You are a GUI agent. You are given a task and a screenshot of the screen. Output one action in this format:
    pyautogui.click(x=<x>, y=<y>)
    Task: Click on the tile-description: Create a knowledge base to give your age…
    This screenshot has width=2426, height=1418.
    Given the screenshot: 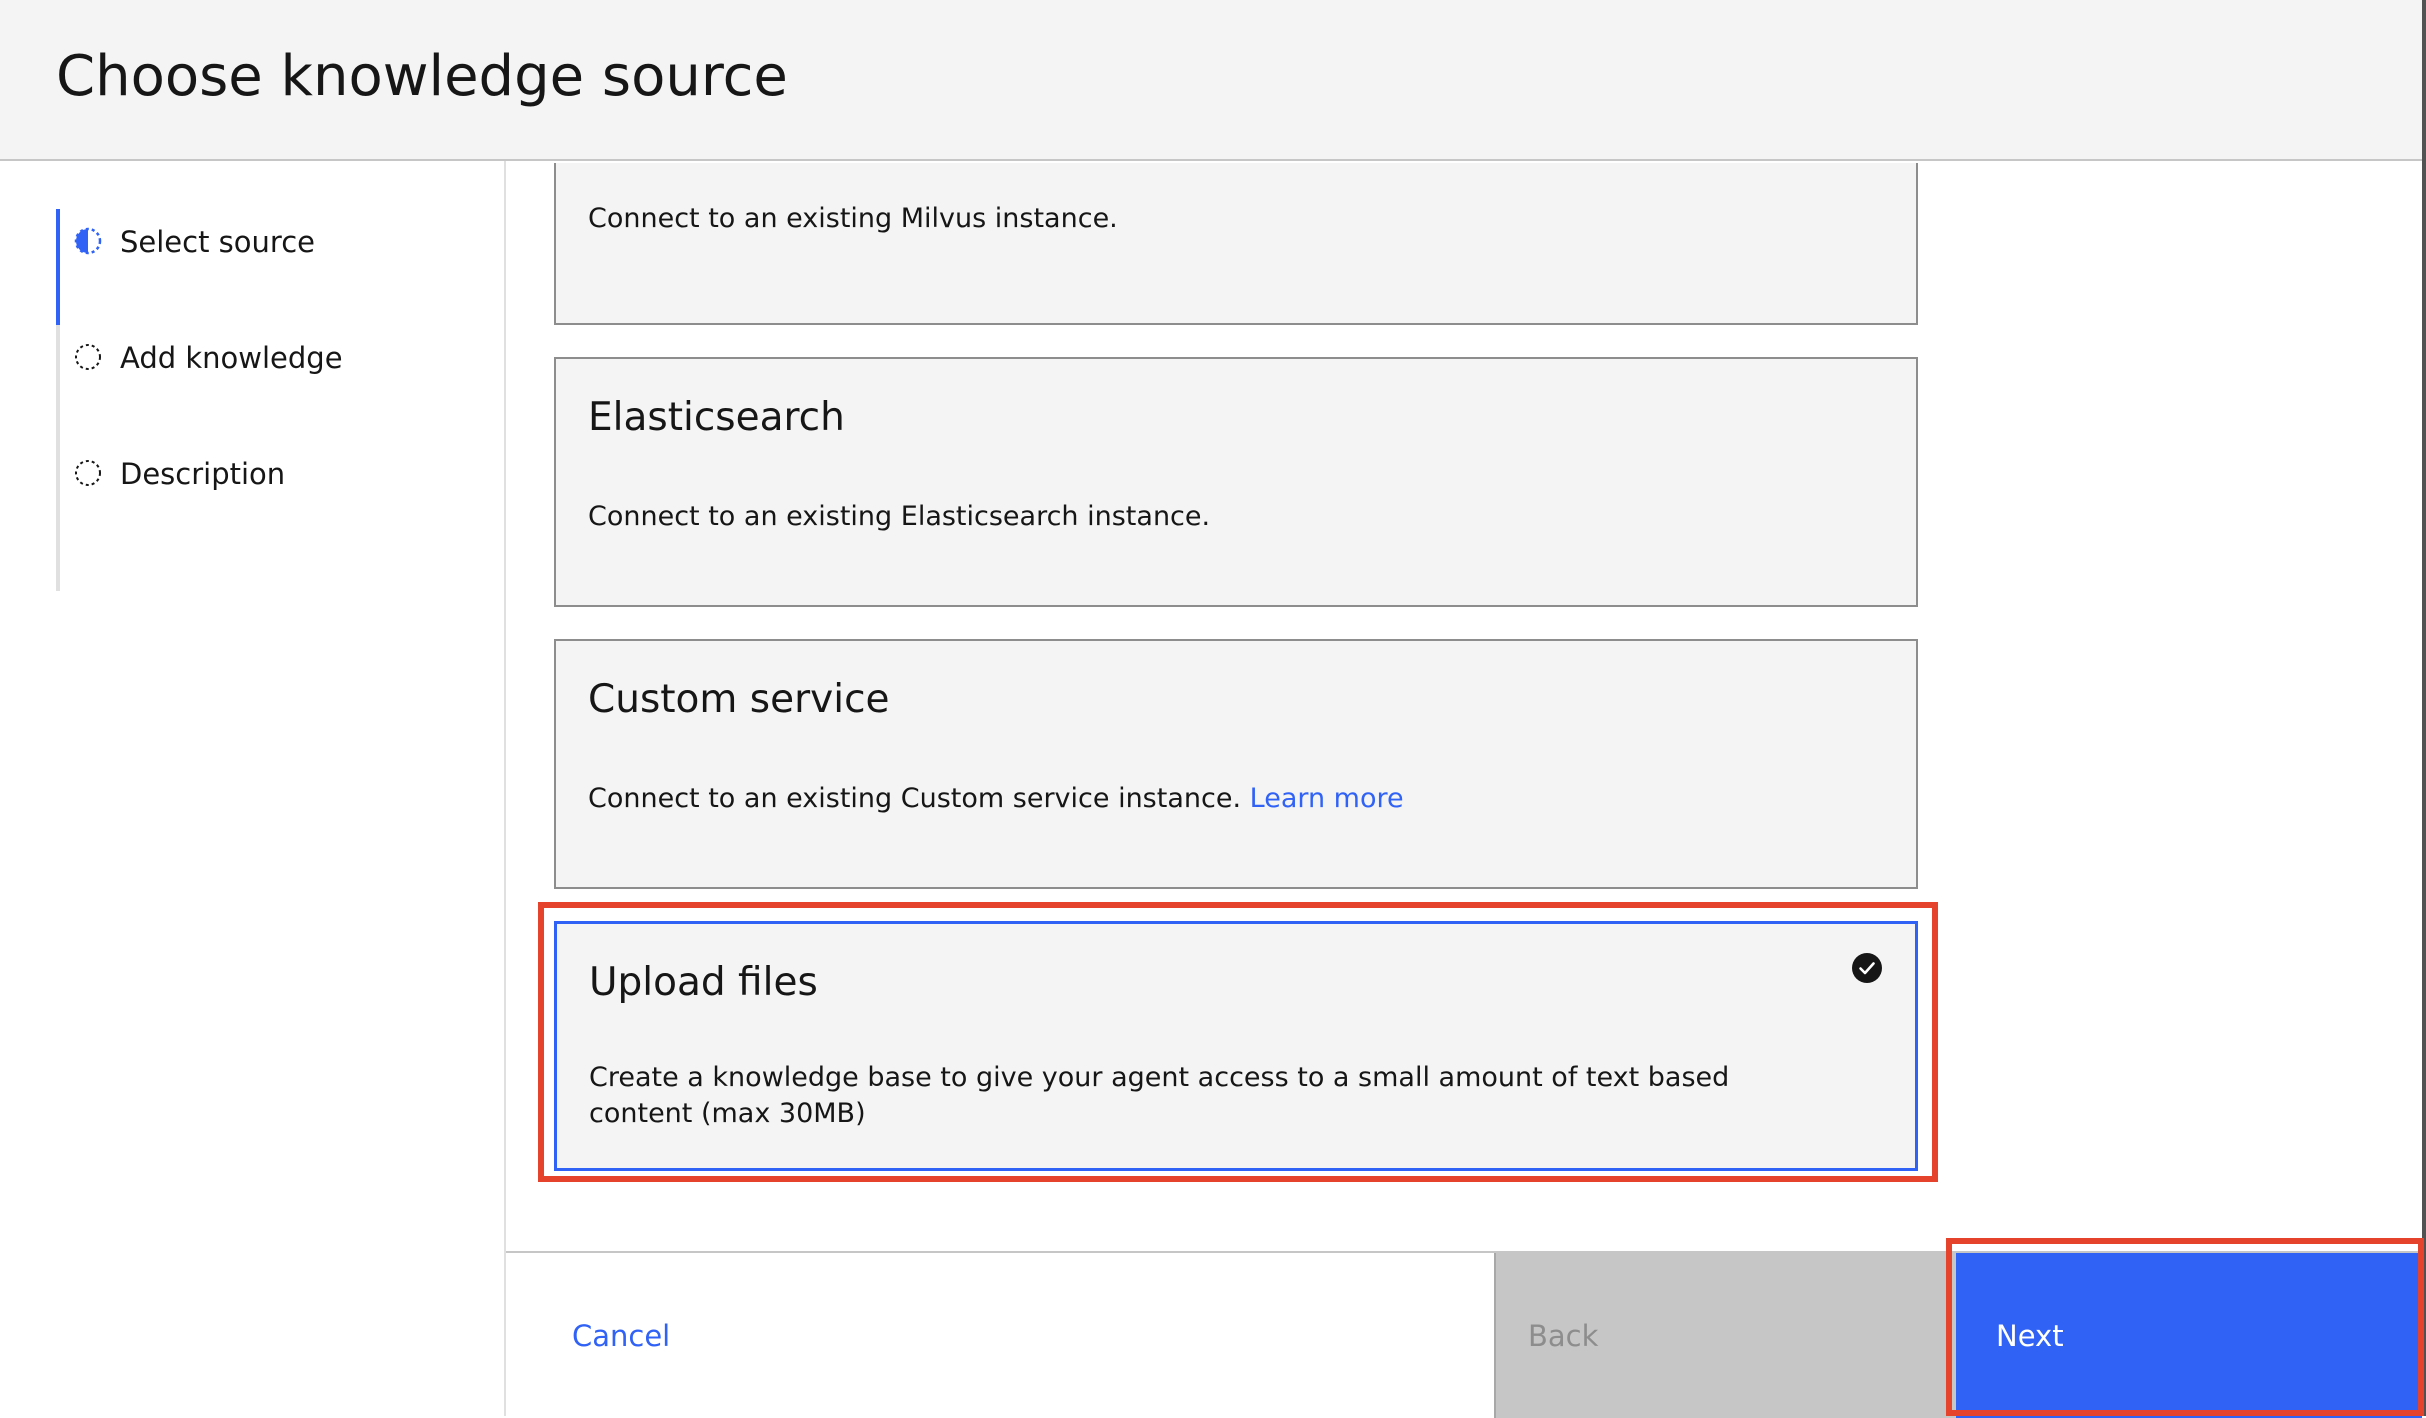 What is the action you would take?
    pyautogui.click(x=1159, y=1095)
    